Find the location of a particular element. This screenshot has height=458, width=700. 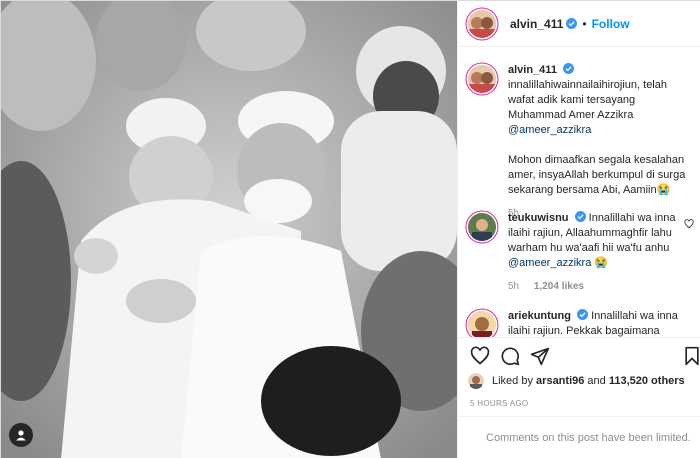

comment-emoji: 😭 is located at coordinates (601, 263).